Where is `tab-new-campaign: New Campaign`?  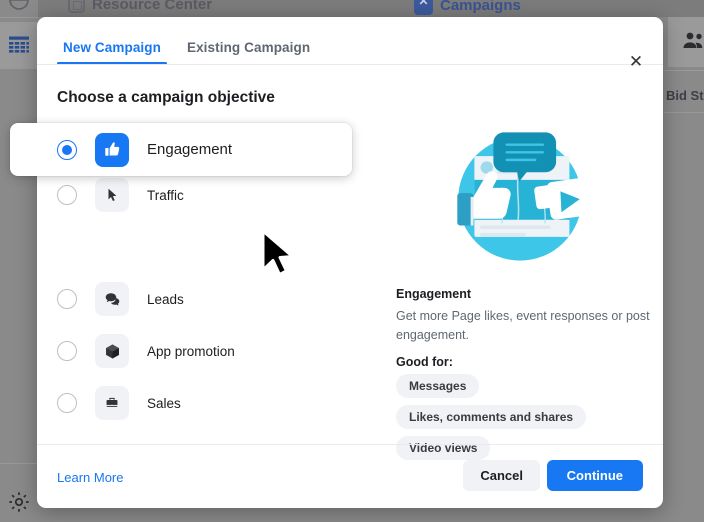
tab-new-campaign: New Campaign is located at coordinates (112, 52).